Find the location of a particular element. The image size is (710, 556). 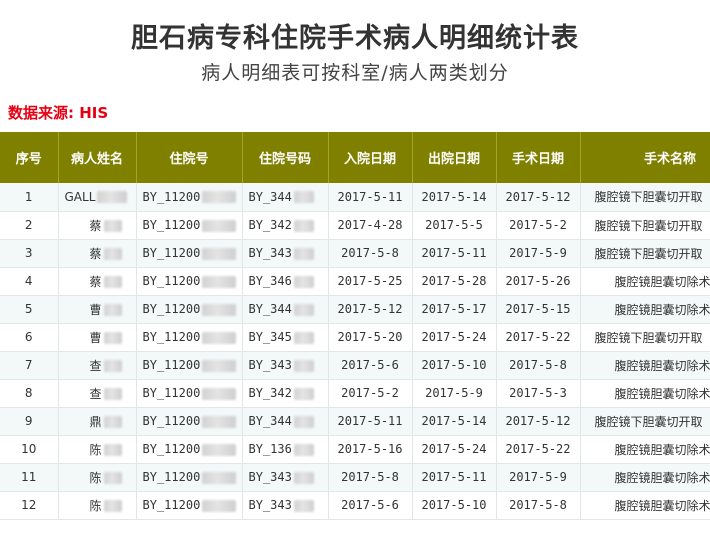

cell-discharge-date-text: 2017-5-14 is located at coordinates (454, 196).